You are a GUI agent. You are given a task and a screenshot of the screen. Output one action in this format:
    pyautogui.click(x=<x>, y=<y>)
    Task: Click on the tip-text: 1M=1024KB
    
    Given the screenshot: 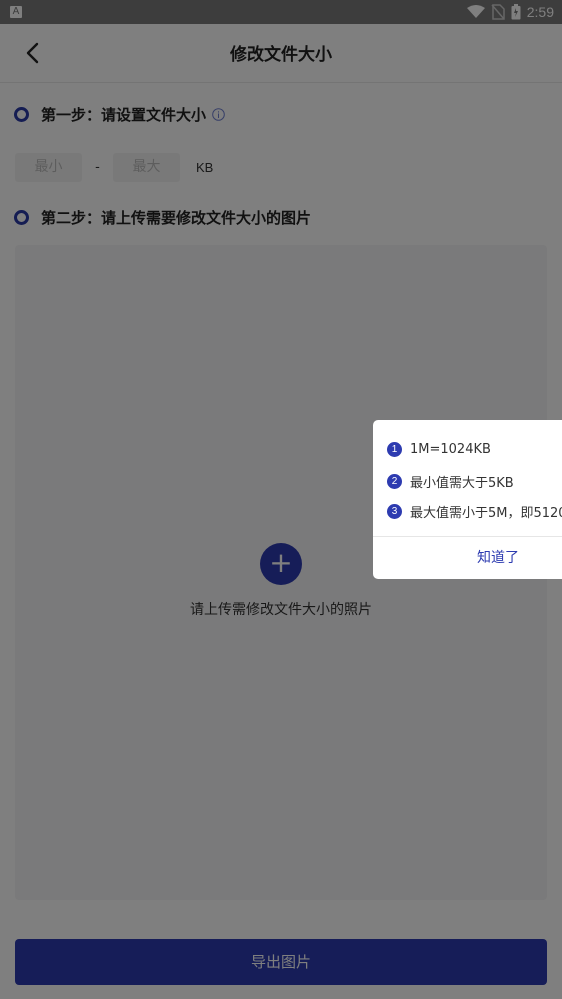 What is the action you would take?
    pyautogui.click(x=450, y=449)
    